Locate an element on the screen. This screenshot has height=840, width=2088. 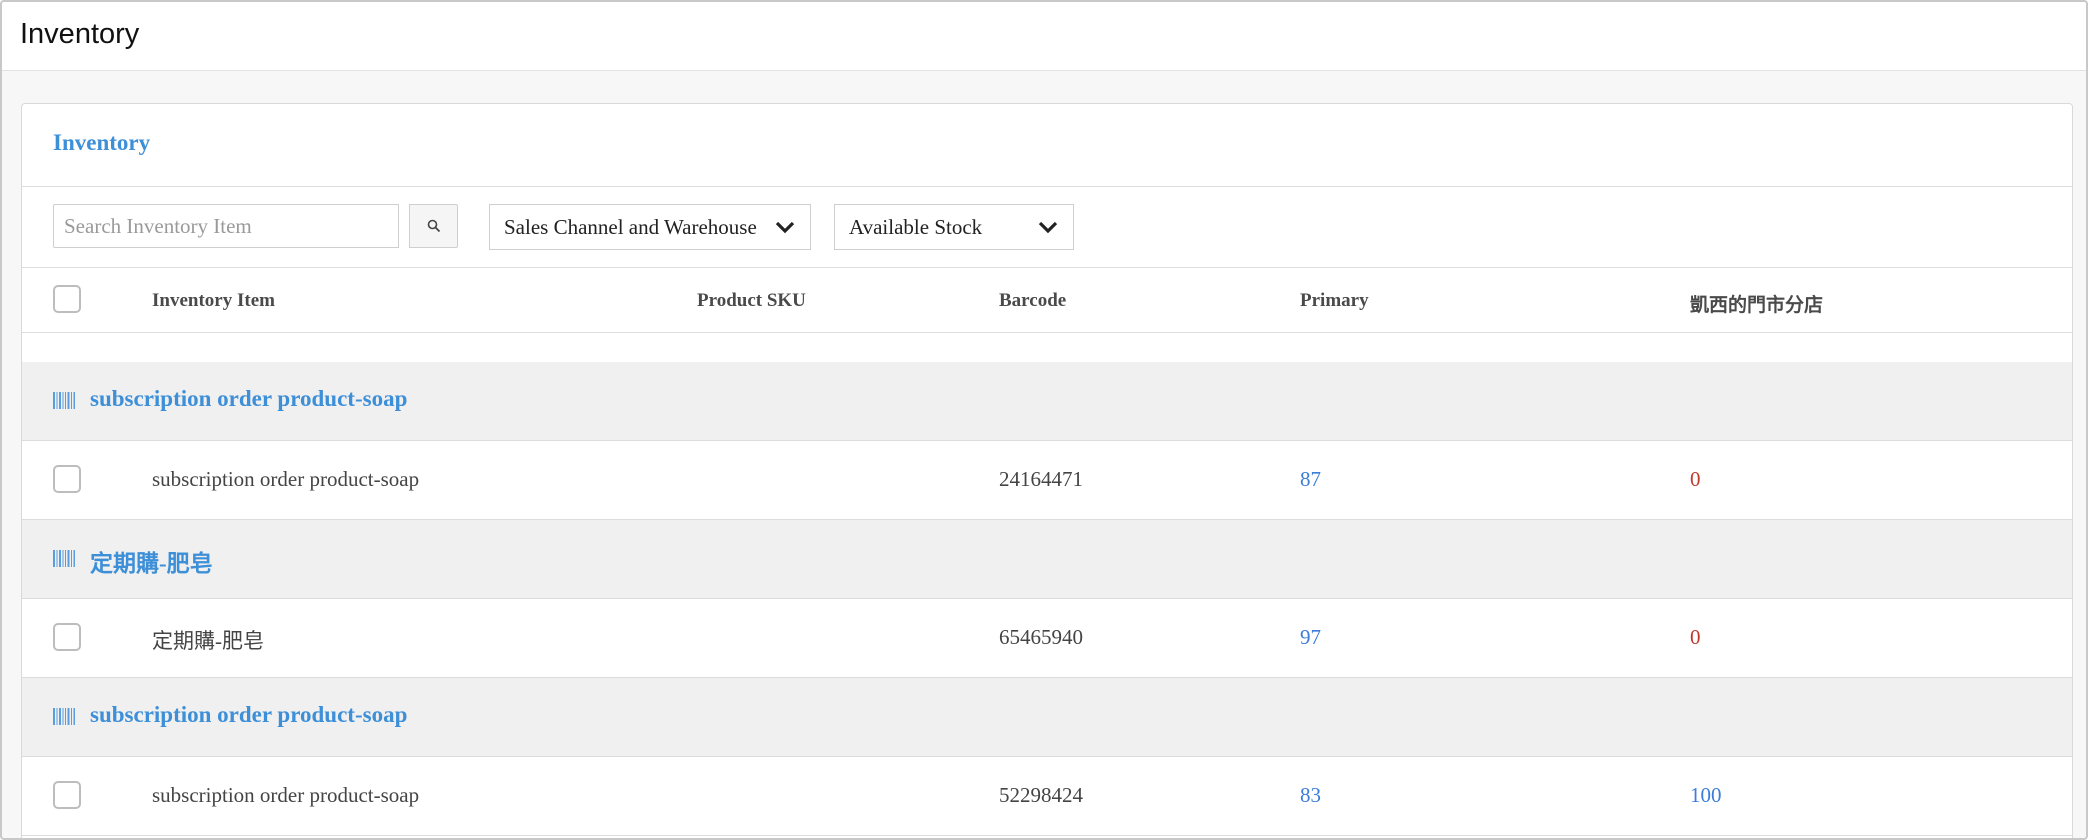
panel-title: Inventory is located at coordinates (102, 142).